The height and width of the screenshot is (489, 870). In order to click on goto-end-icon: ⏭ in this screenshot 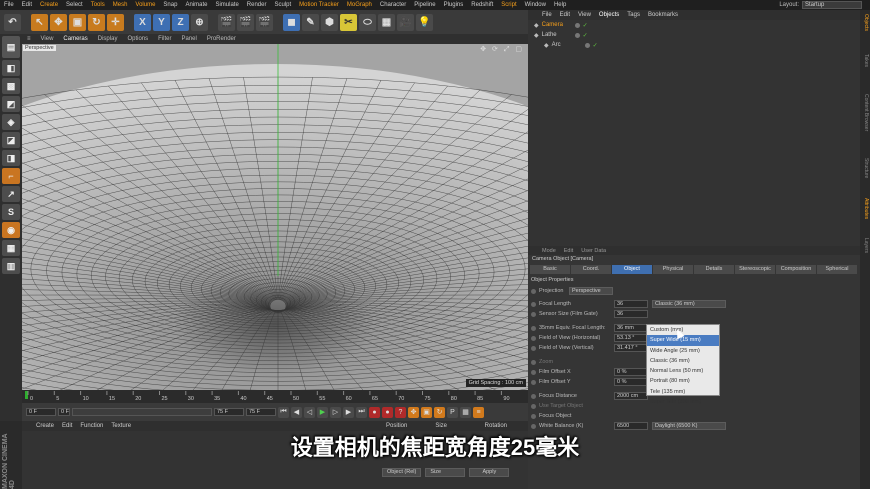, I will do `click(361, 412)`.